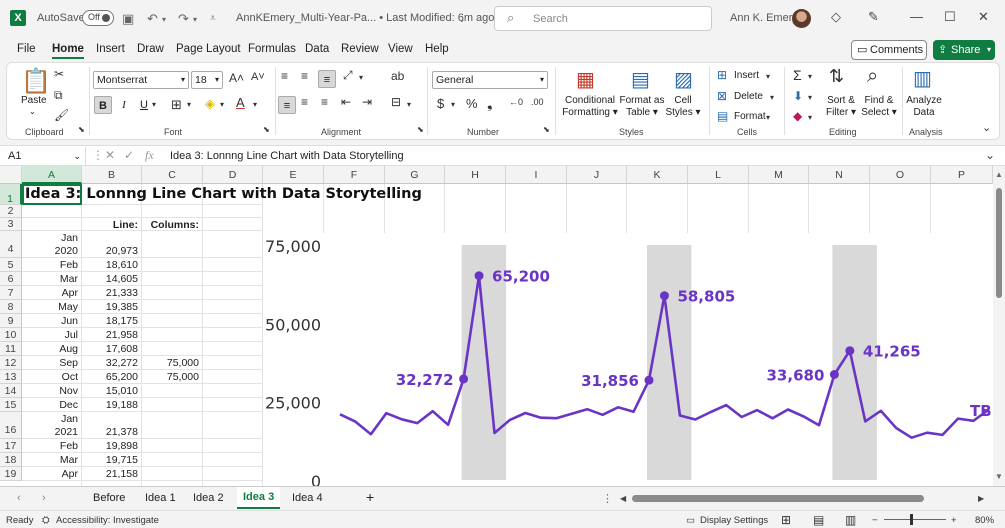  Describe the element at coordinates (11, 460) in the screenshot. I see `row-header-18: 18` at that location.